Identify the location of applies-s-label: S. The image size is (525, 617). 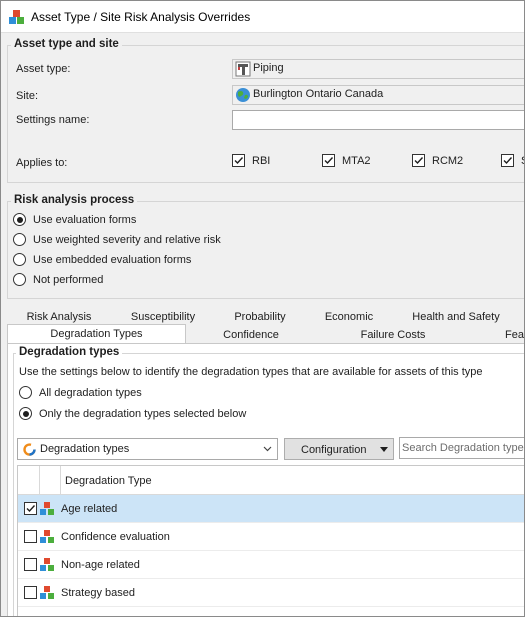
(522, 161).